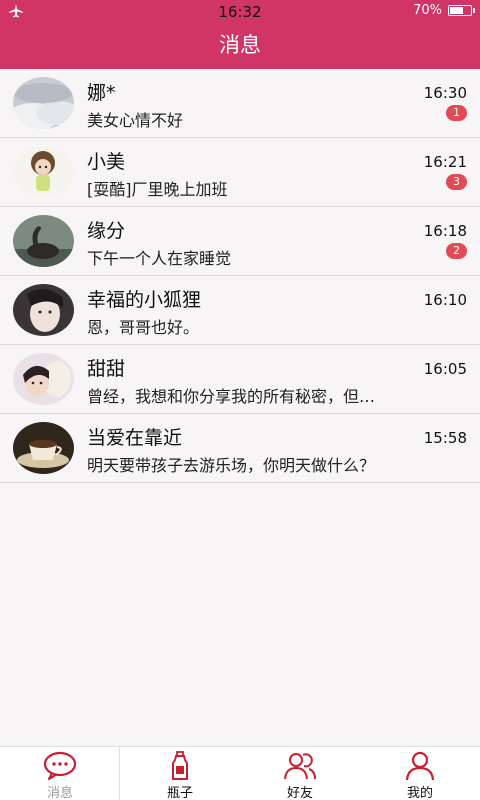  Describe the element at coordinates (240, 448) in the screenshot. I see `conversation-item: 当爱在靠近 明天要带孩子去游乐场，你明天做什么？ 15:58` at that location.